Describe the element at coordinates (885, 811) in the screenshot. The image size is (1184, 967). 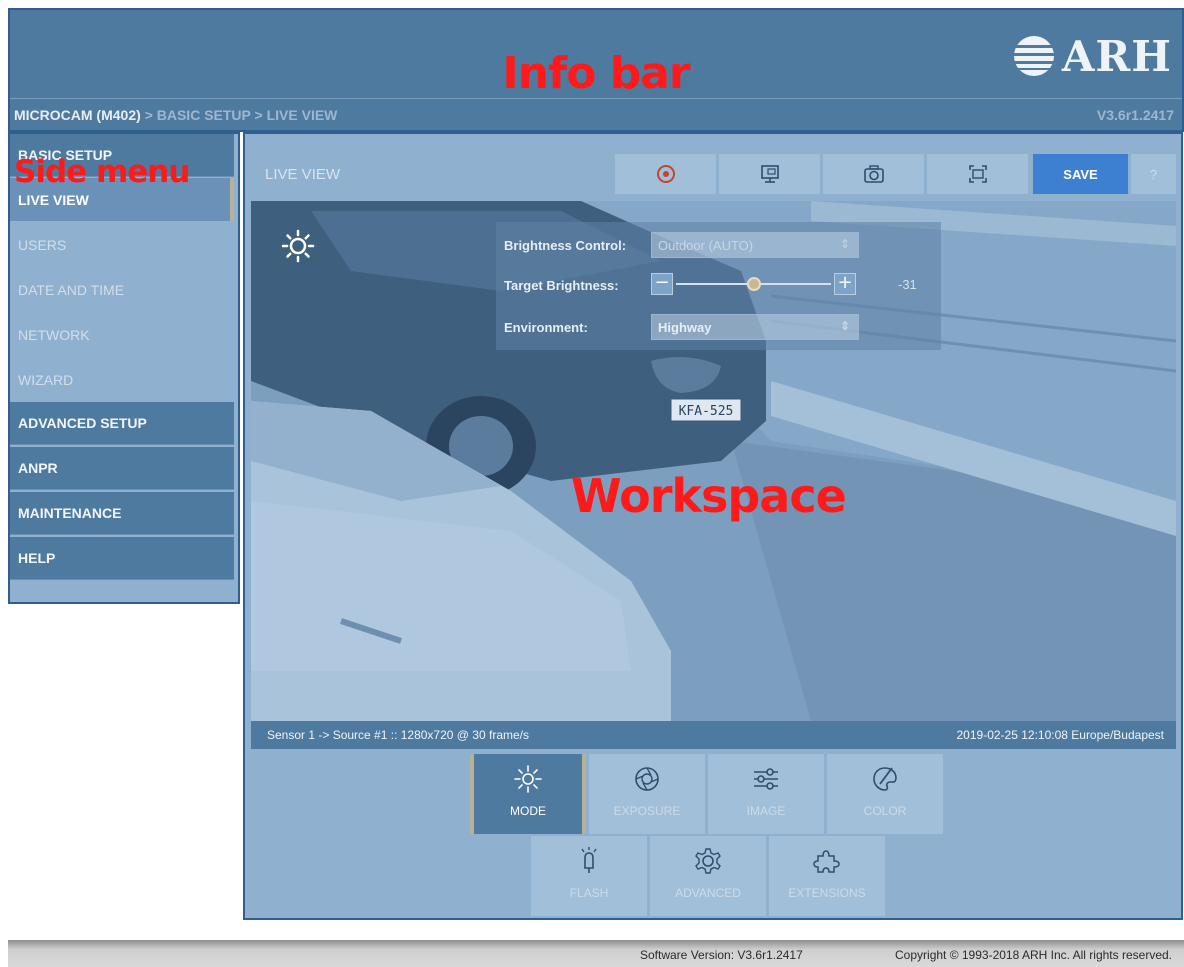
I see `color-button-label: COLOR` at that location.